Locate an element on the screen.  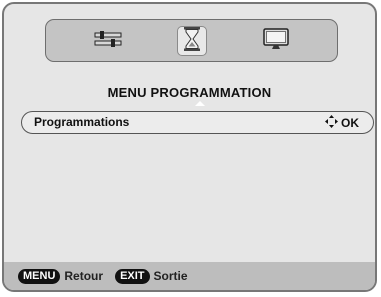
retour-label: Retour is located at coordinates (84, 276).